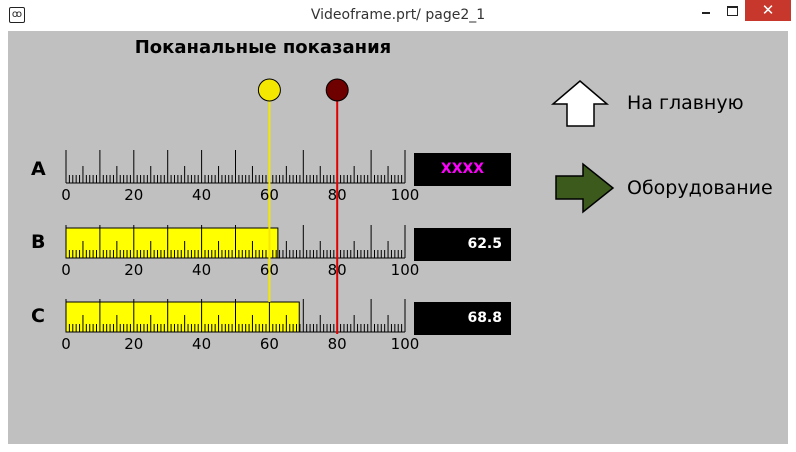 Image resolution: width=796 pixels, height=452 pixels. I want to click on yellow-setpoint-knob, so click(269, 90).